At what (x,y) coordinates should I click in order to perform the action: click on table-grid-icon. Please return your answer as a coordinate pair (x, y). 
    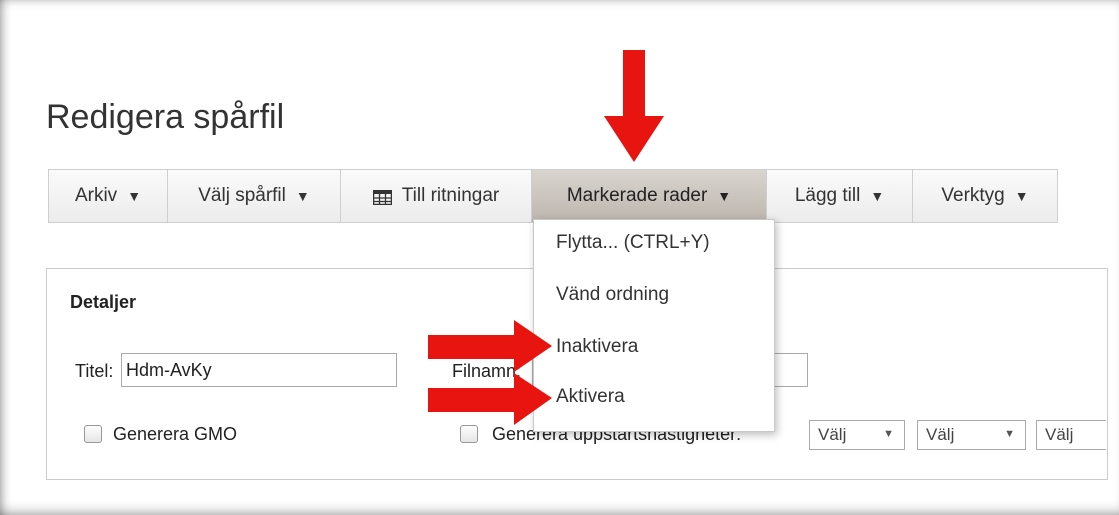
    Looking at the image, I should click on (382, 197).